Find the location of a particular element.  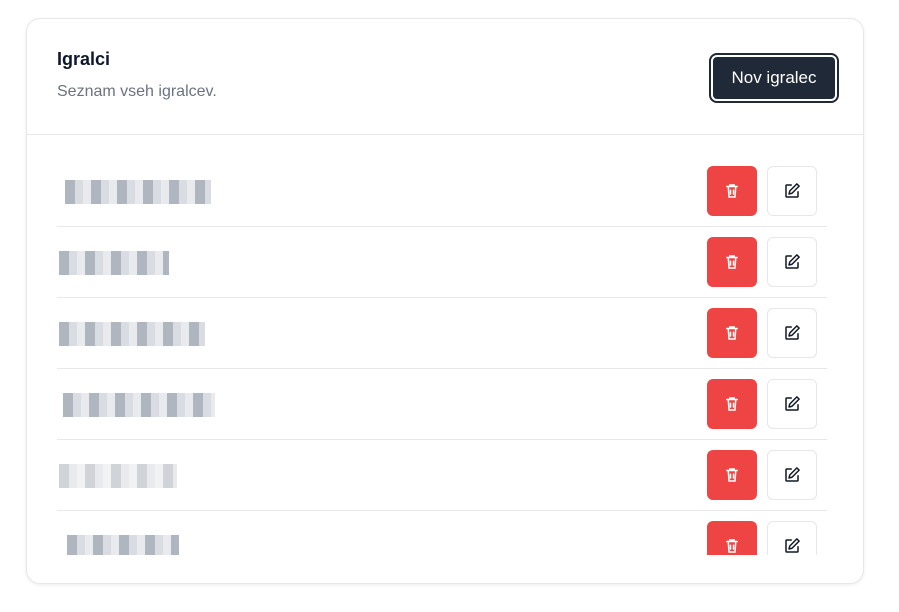

page-subtitle: Seznam vseh igralcev. is located at coordinates (137, 91).